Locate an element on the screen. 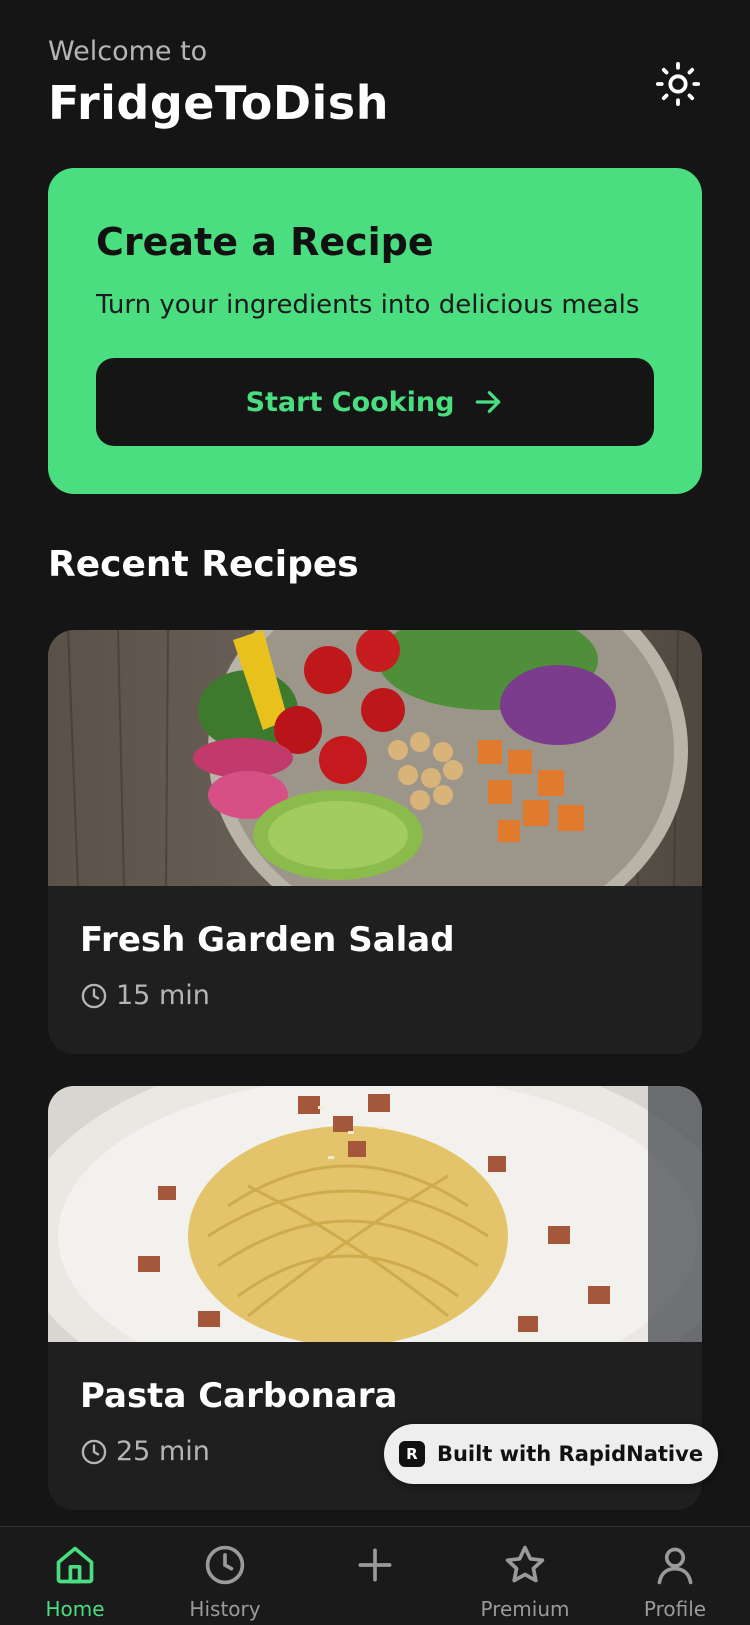 This screenshot has height=1625, width=750. star-icon is located at coordinates (525, 1564).